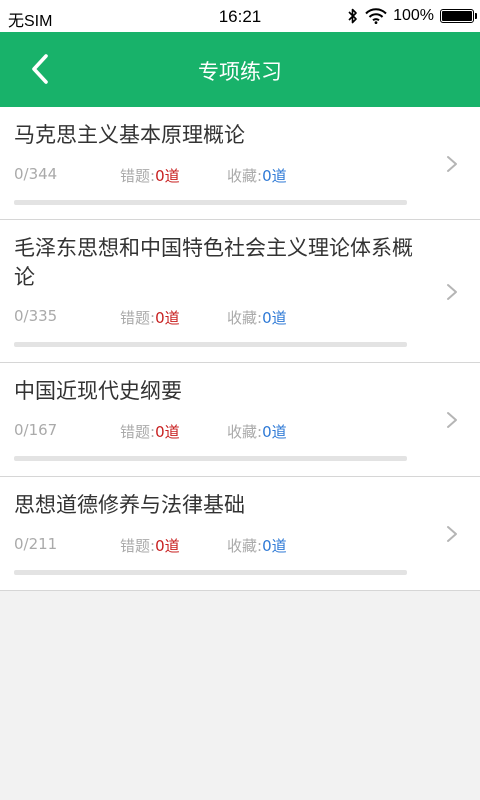  Describe the element at coordinates (240, 534) in the screenshot. I see `subject-list-item: 思想道德修养与法律基础 0/211 错题:0道 收藏:0道` at that location.